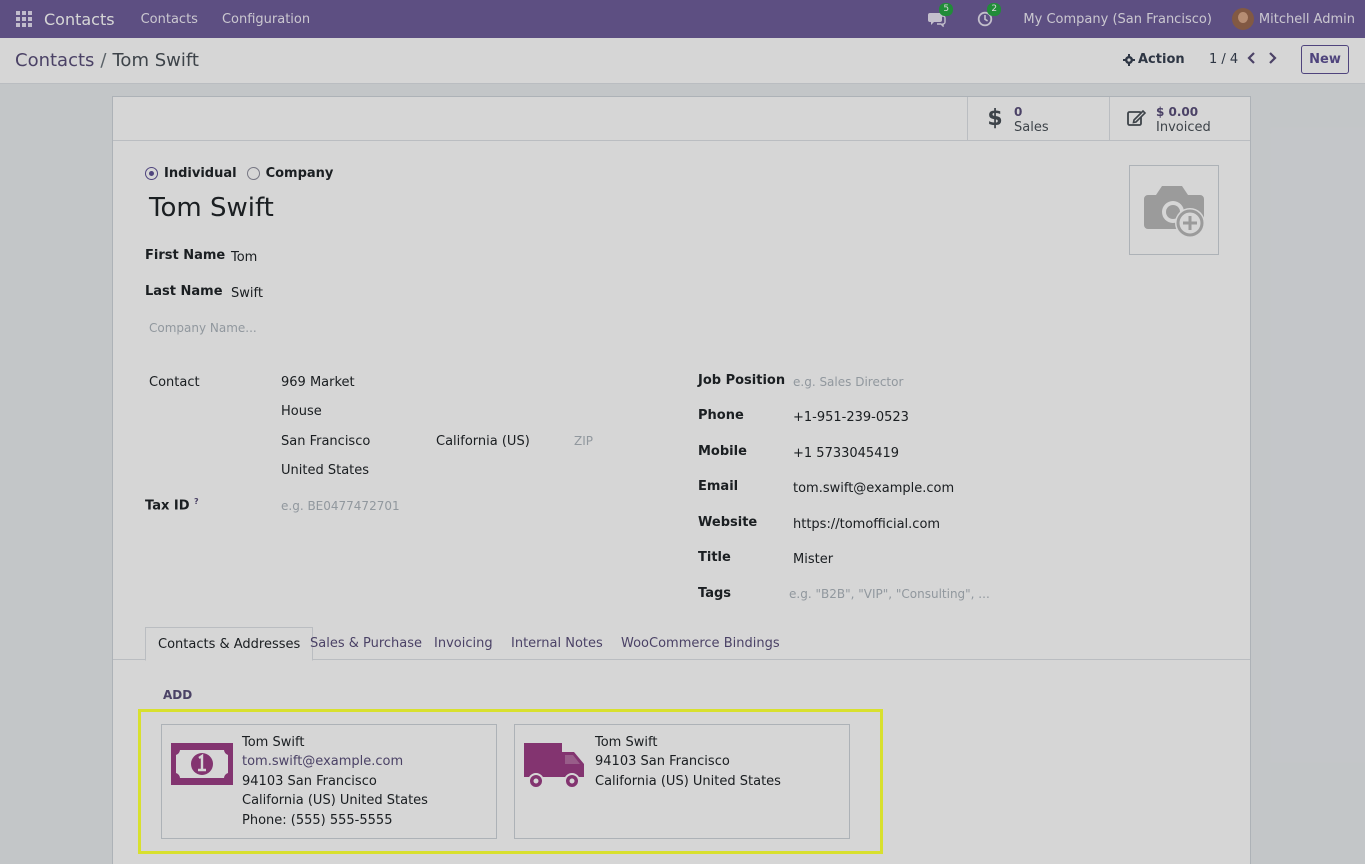 This screenshot has width=1365, height=864. I want to click on invoice-money-icon, so click(202, 767).